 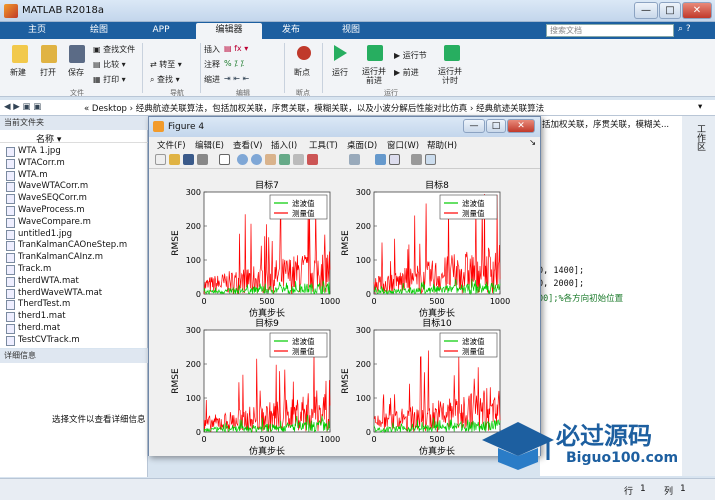 I want to click on rotate-icon, so click(x=284, y=159).